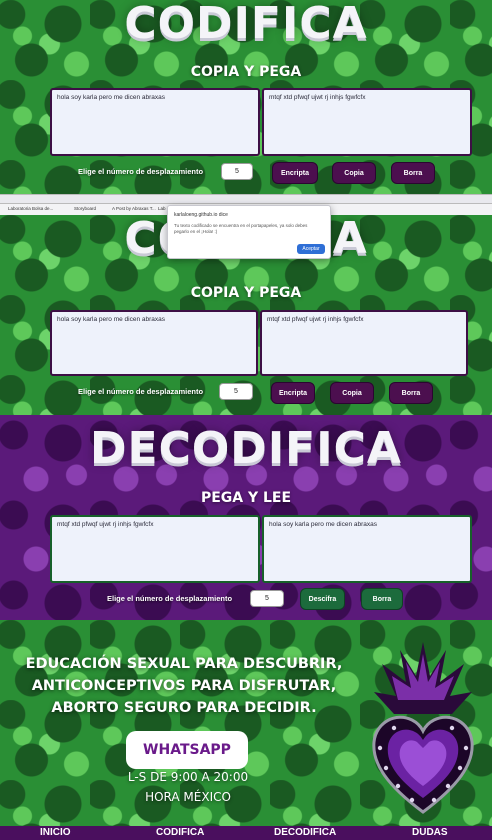 Image resolution: width=492 pixels, height=840 pixels. What do you see at coordinates (188, 777) in the screenshot?
I see `hours-text: L-S DE 9:00 A 20:00` at bounding box center [188, 777].